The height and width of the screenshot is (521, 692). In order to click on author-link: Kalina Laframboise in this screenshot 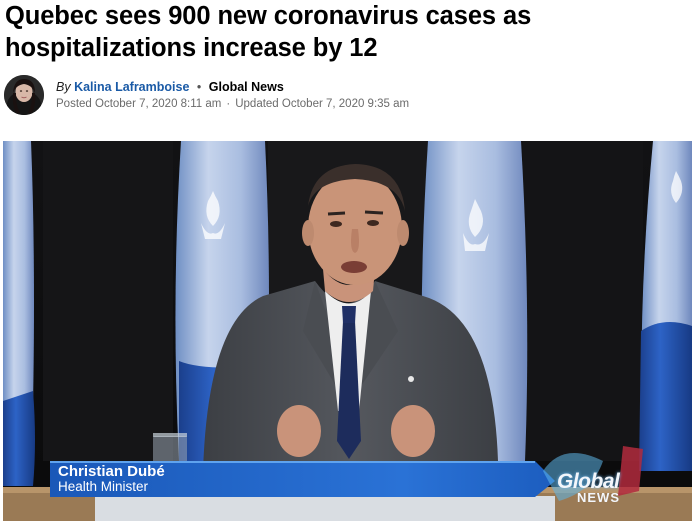, I will do `click(131, 87)`.